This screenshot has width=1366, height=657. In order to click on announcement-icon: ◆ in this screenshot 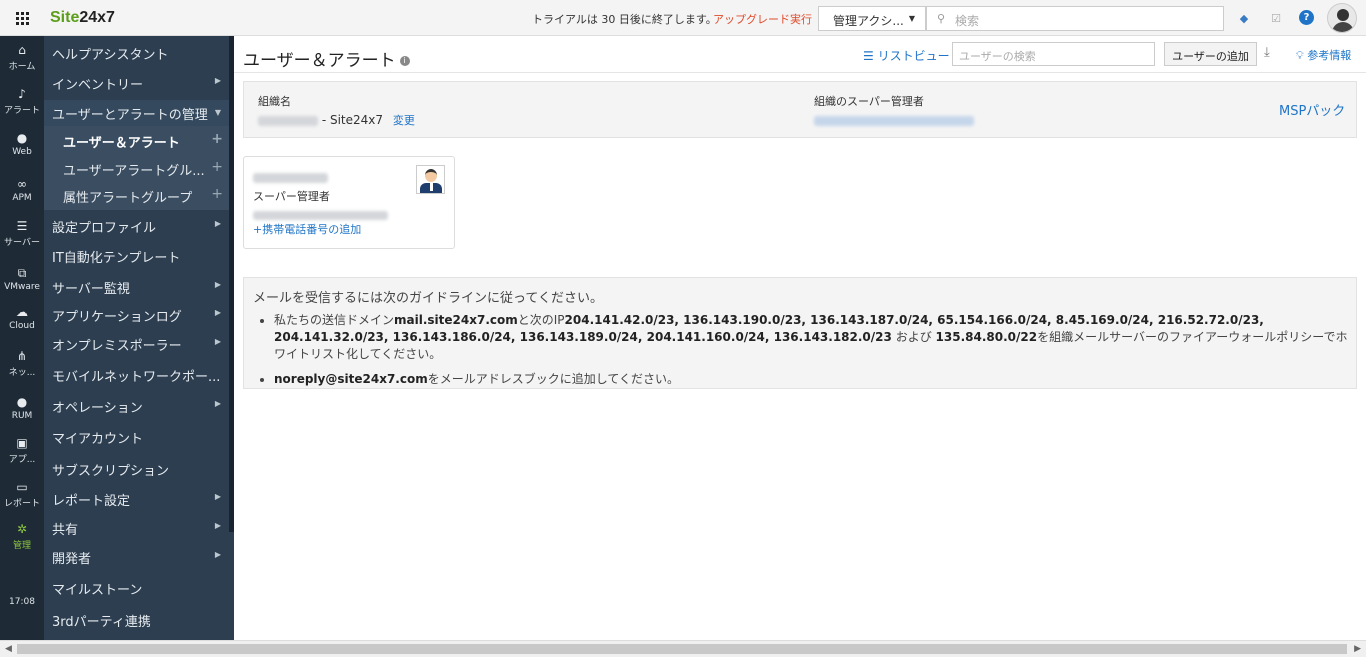, I will do `click(1244, 18)`.